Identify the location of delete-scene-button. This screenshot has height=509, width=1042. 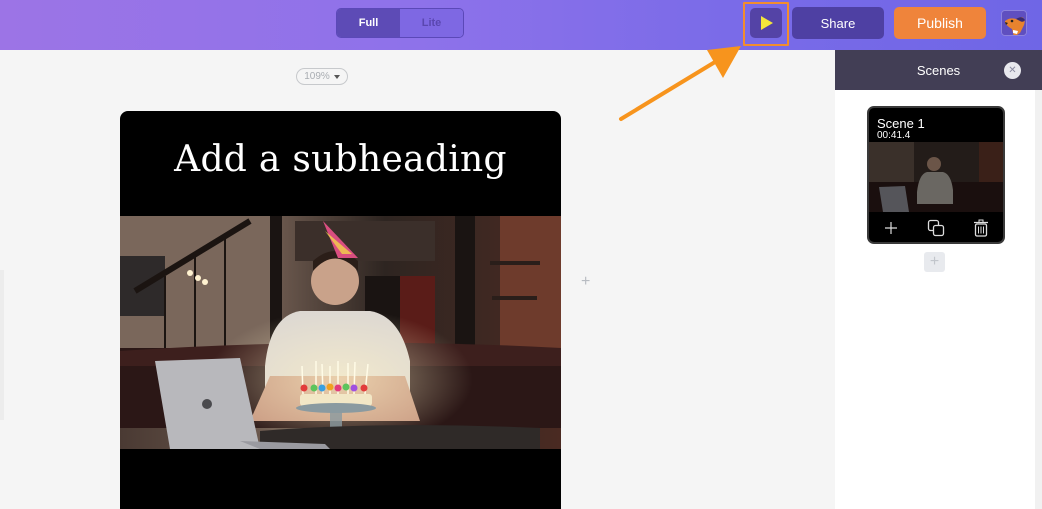
(981, 228).